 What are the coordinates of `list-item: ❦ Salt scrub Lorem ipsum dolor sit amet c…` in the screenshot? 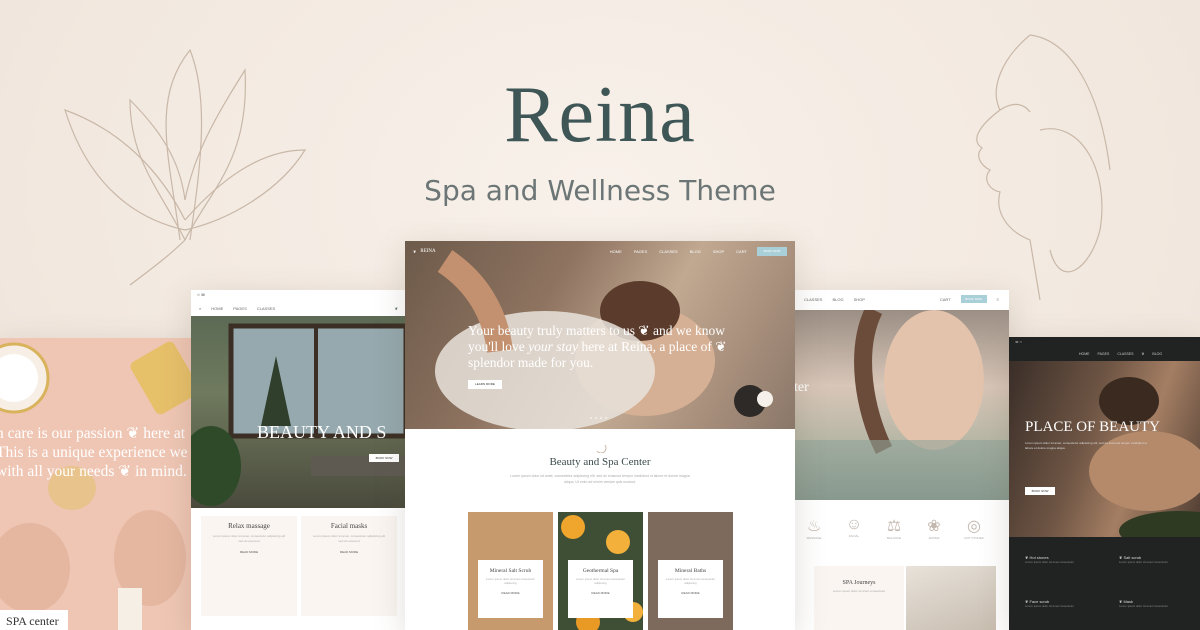 It's located at (1149, 559).